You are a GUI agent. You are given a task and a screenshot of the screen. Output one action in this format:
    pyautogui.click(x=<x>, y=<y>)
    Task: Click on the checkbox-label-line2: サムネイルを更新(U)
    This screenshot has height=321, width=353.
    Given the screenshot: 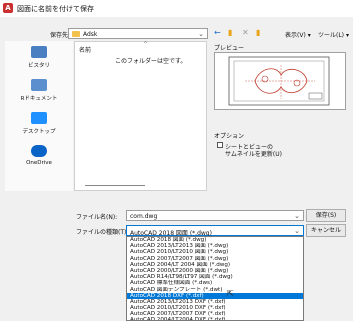 What is the action you would take?
    pyautogui.click(x=253, y=154)
    